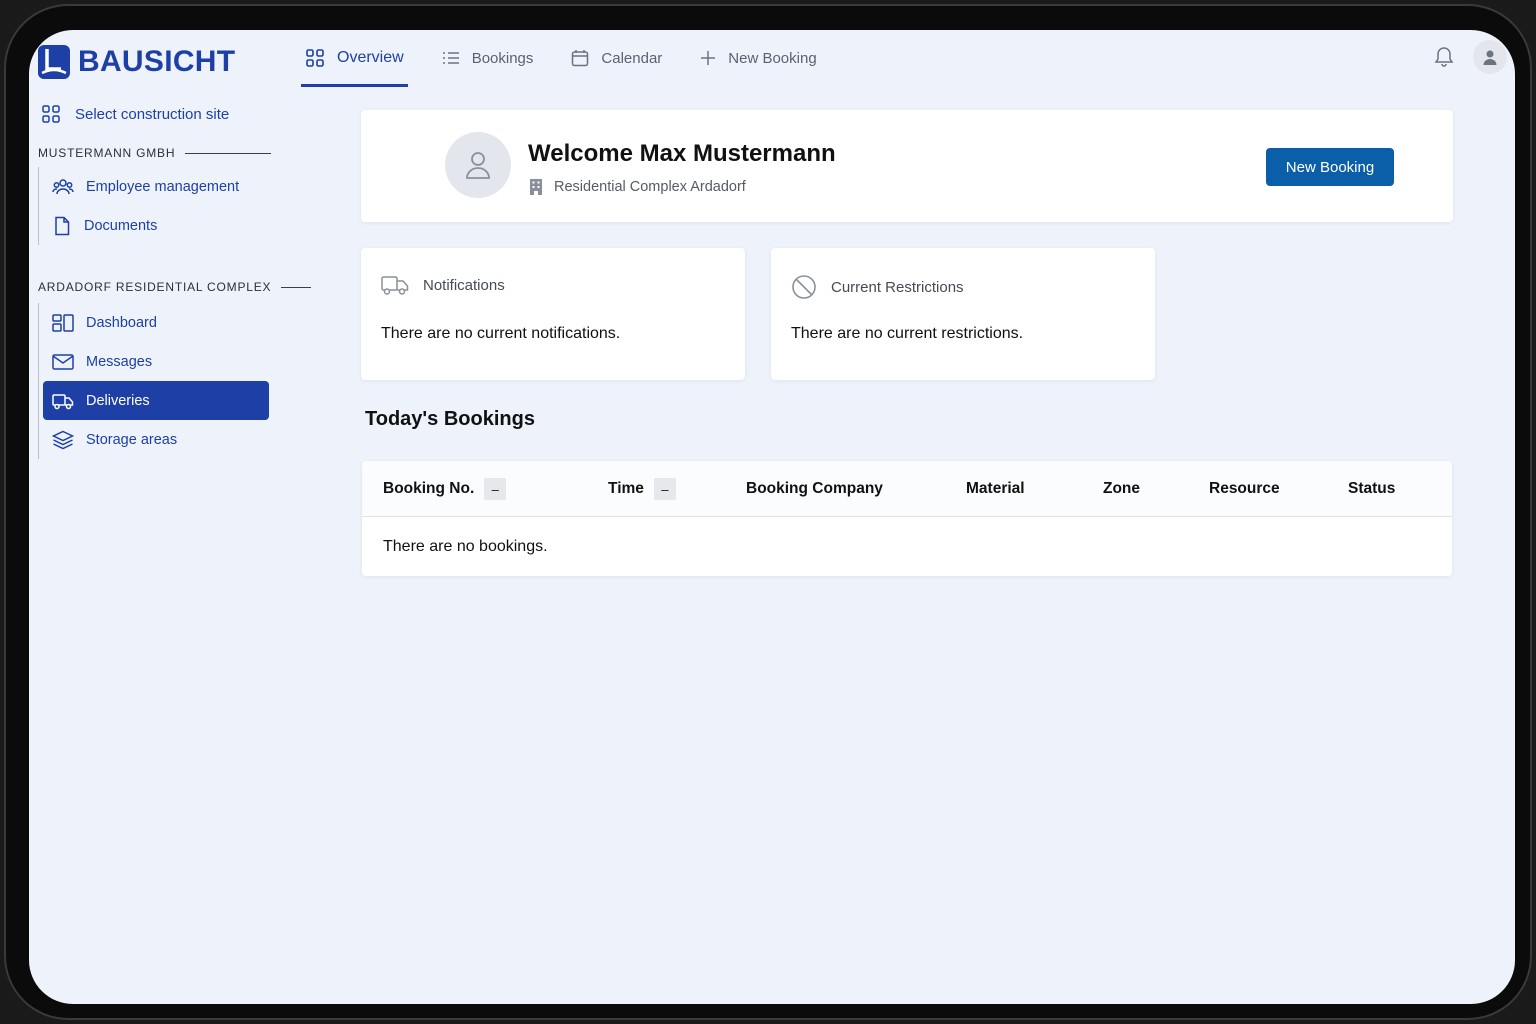 This screenshot has width=1536, height=1024. I want to click on bookings-title: Today's Bookings, so click(450, 419).